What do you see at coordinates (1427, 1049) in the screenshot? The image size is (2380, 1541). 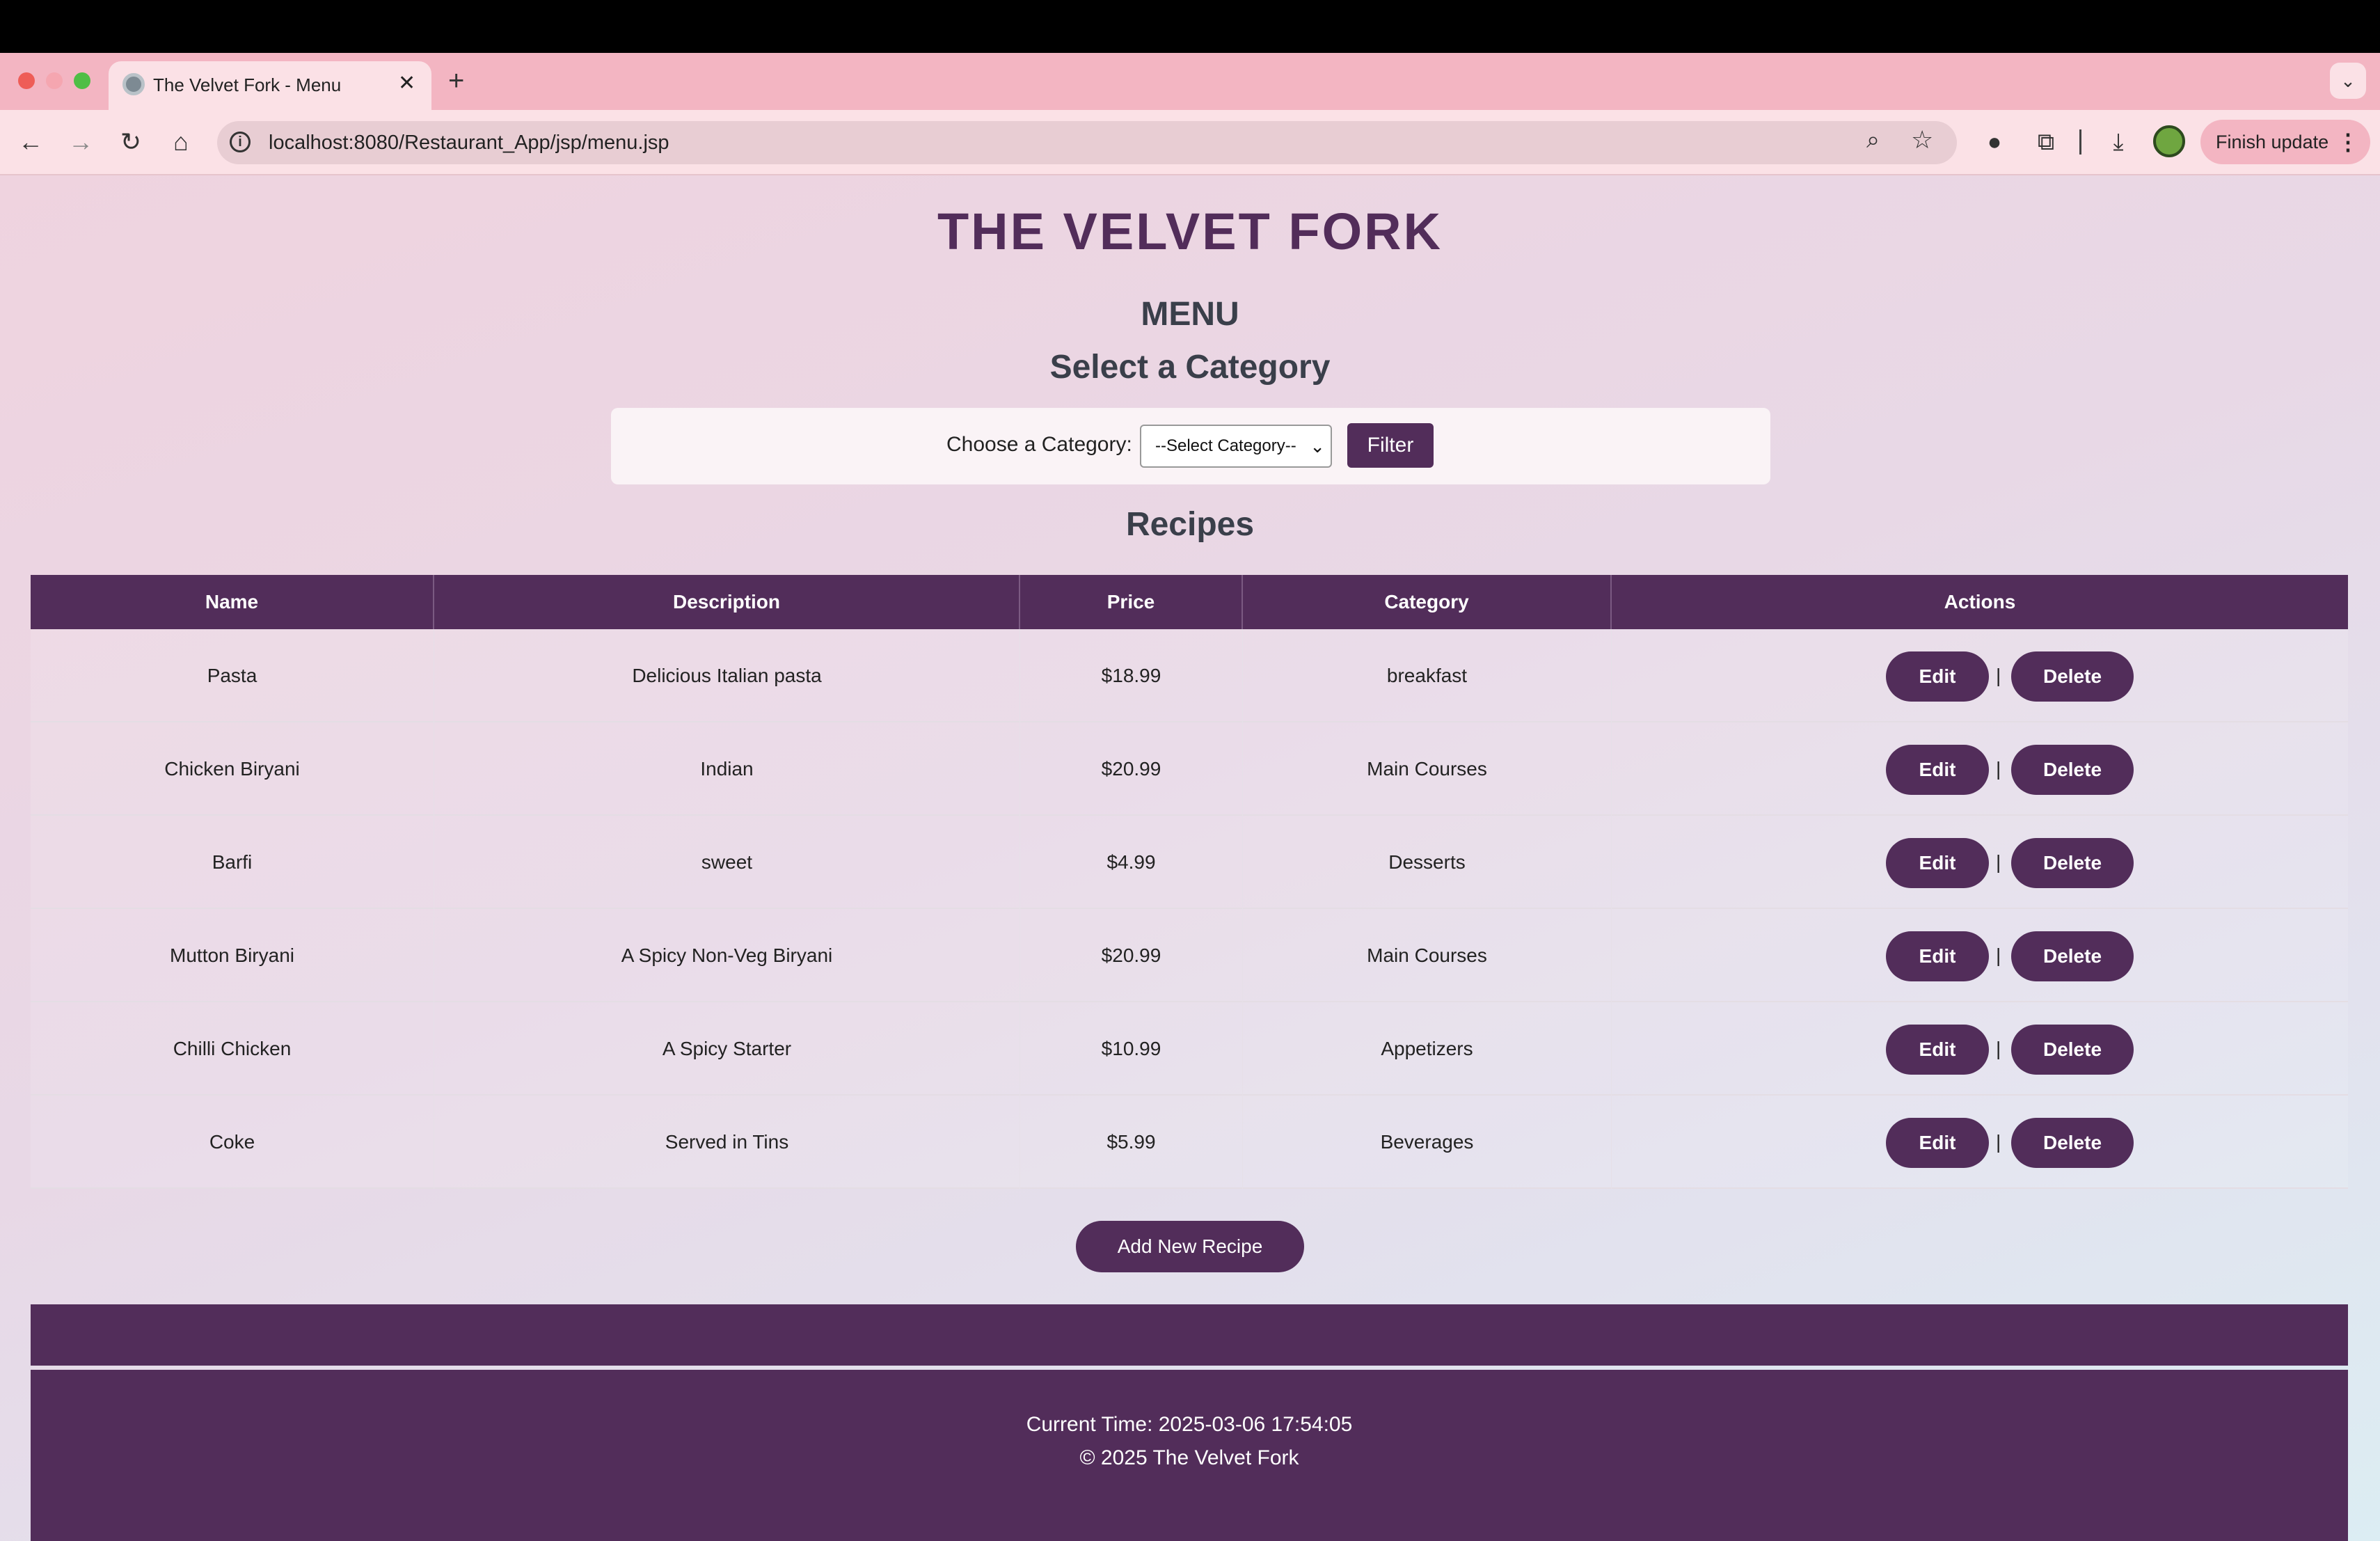 I see `recipe-category: Appetizers` at bounding box center [1427, 1049].